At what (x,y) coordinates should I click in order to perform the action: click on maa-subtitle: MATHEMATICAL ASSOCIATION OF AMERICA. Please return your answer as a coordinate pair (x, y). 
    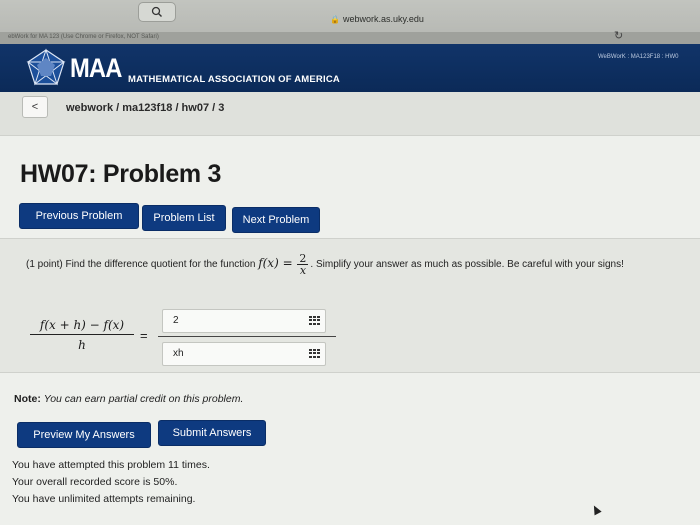
    Looking at the image, I should click on (234, 79).